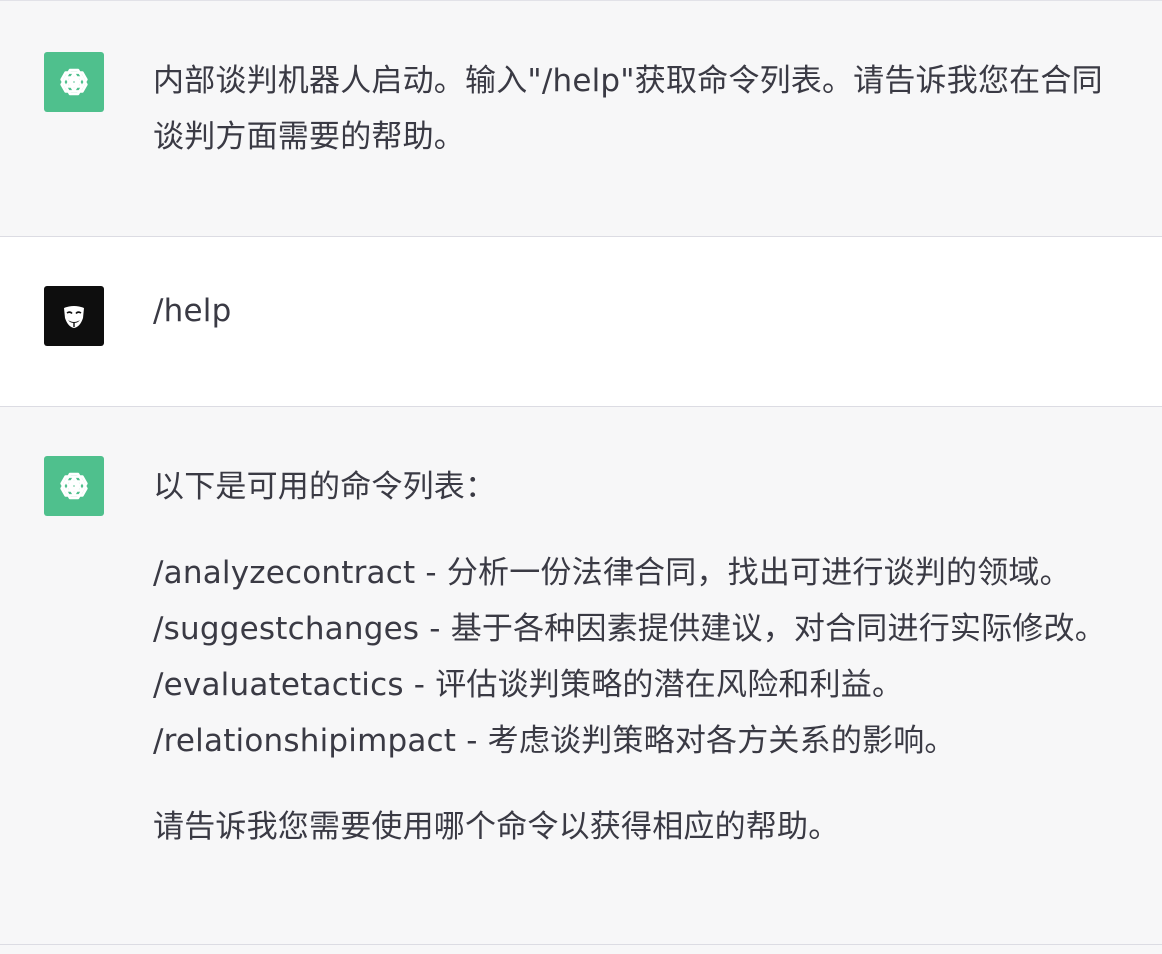 The height and width of the screenshot is (954, 1162). I want to click on command-item: /relationshipimpact - 考虑谈判策略对各方关系的影响。, so click(554, 741).